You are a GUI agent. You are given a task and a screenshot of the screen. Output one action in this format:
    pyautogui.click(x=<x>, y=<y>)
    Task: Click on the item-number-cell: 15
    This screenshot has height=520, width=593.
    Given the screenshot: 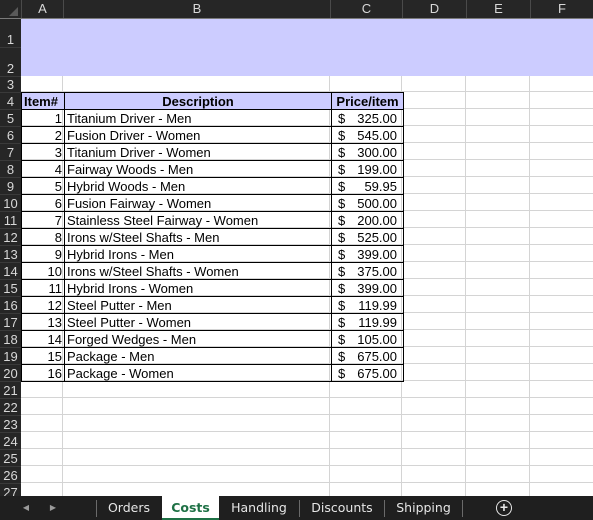 What is the action you would take?
    pyautogui.click(x=43, y=356)
    